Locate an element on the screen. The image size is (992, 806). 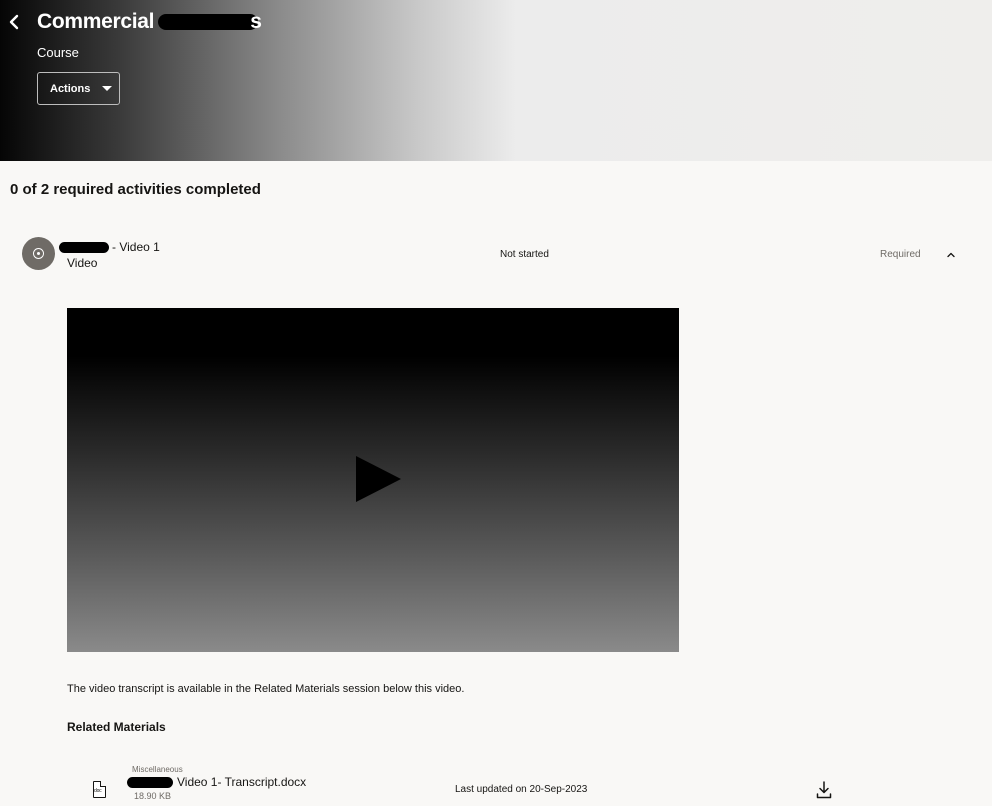
back-chevron-left-icon is located at coordinates (15, 22).